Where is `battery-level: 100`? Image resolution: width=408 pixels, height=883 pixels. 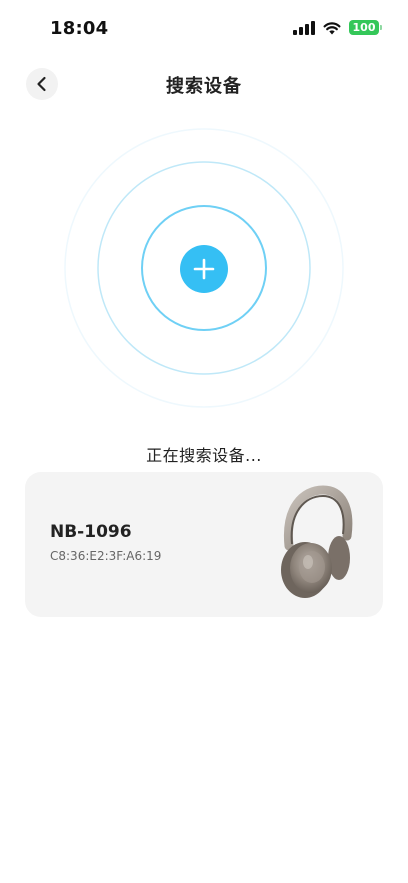 battery-level: 100 is located at coordinates (364, 27).